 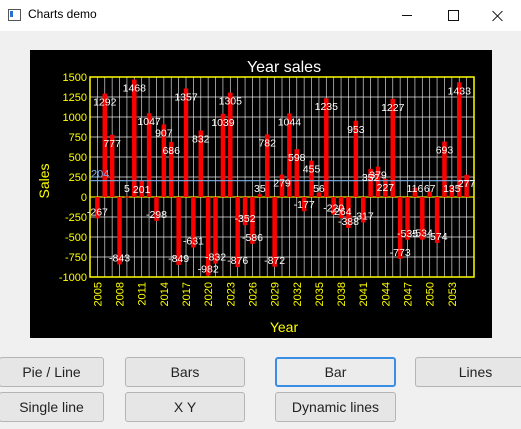 I want to click on data-label: 35, so click(x=260, y=189).